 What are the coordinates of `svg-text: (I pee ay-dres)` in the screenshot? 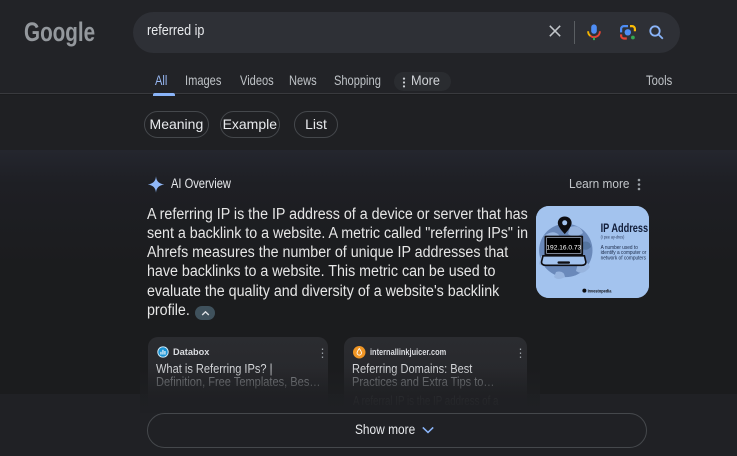 It's located at (612, 236).